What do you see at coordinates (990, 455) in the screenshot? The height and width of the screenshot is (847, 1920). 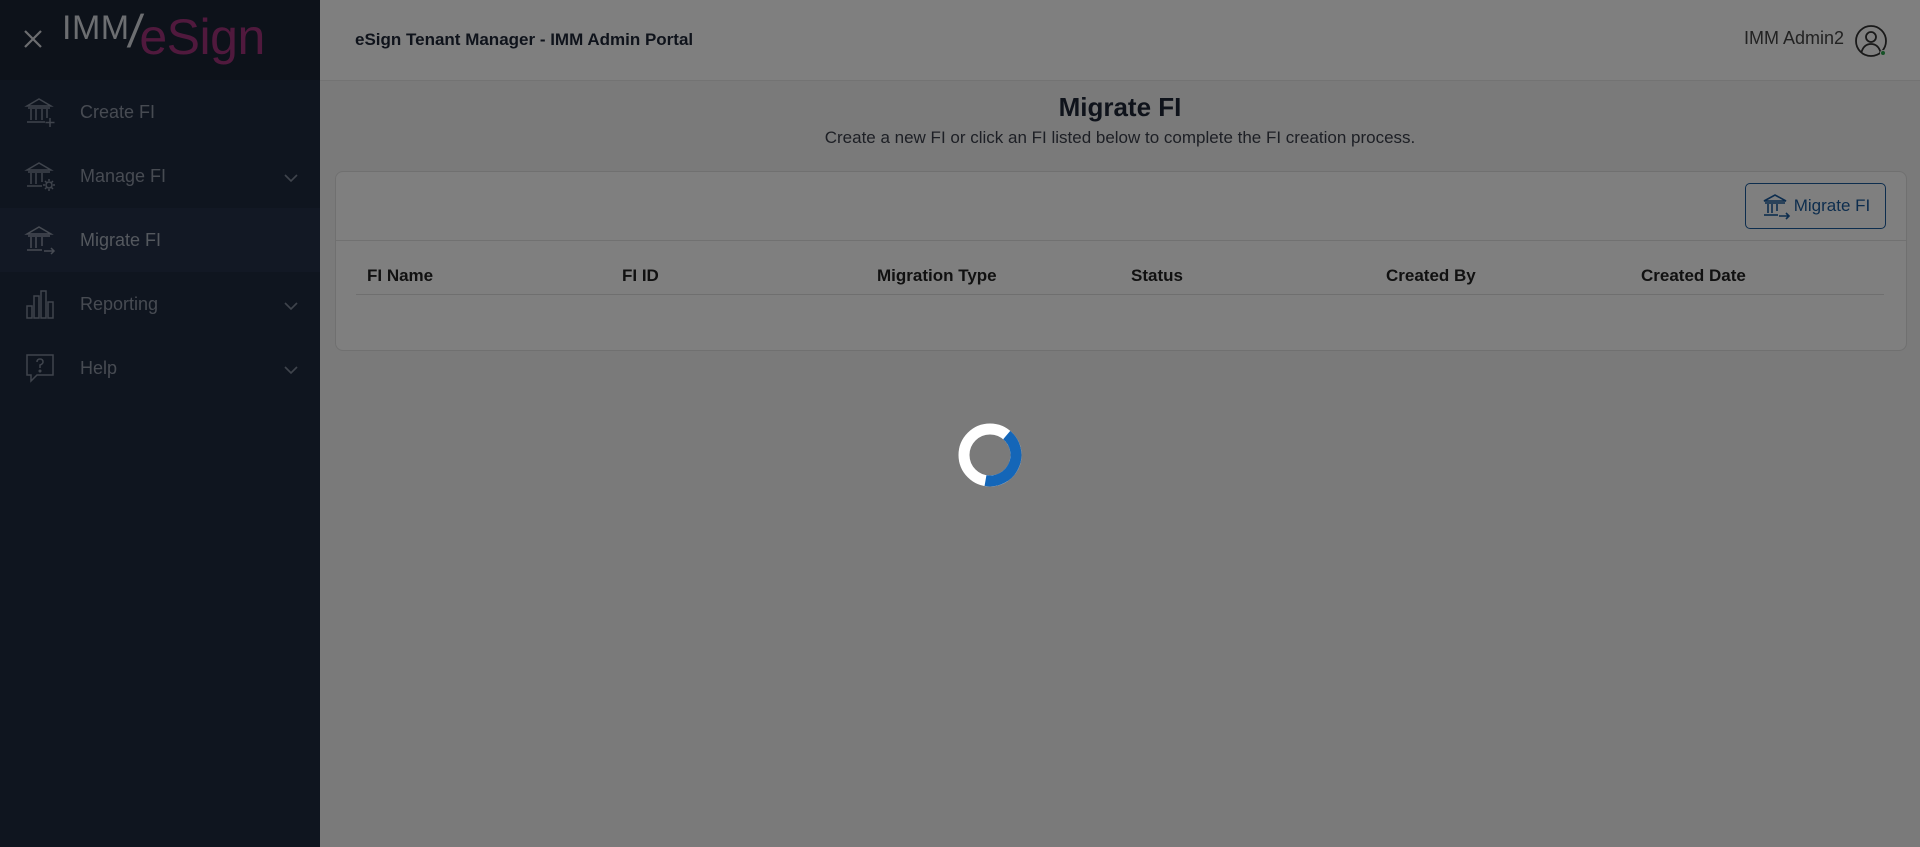 I see `loading-spinner-icon` at bounding box center [990, 455].